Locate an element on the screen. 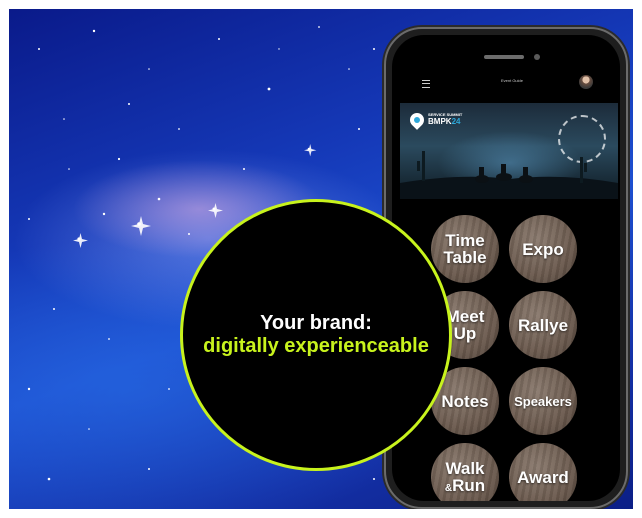 The image size is (642, 518). tile-expo: Expo is located at coordinates (543, 249).